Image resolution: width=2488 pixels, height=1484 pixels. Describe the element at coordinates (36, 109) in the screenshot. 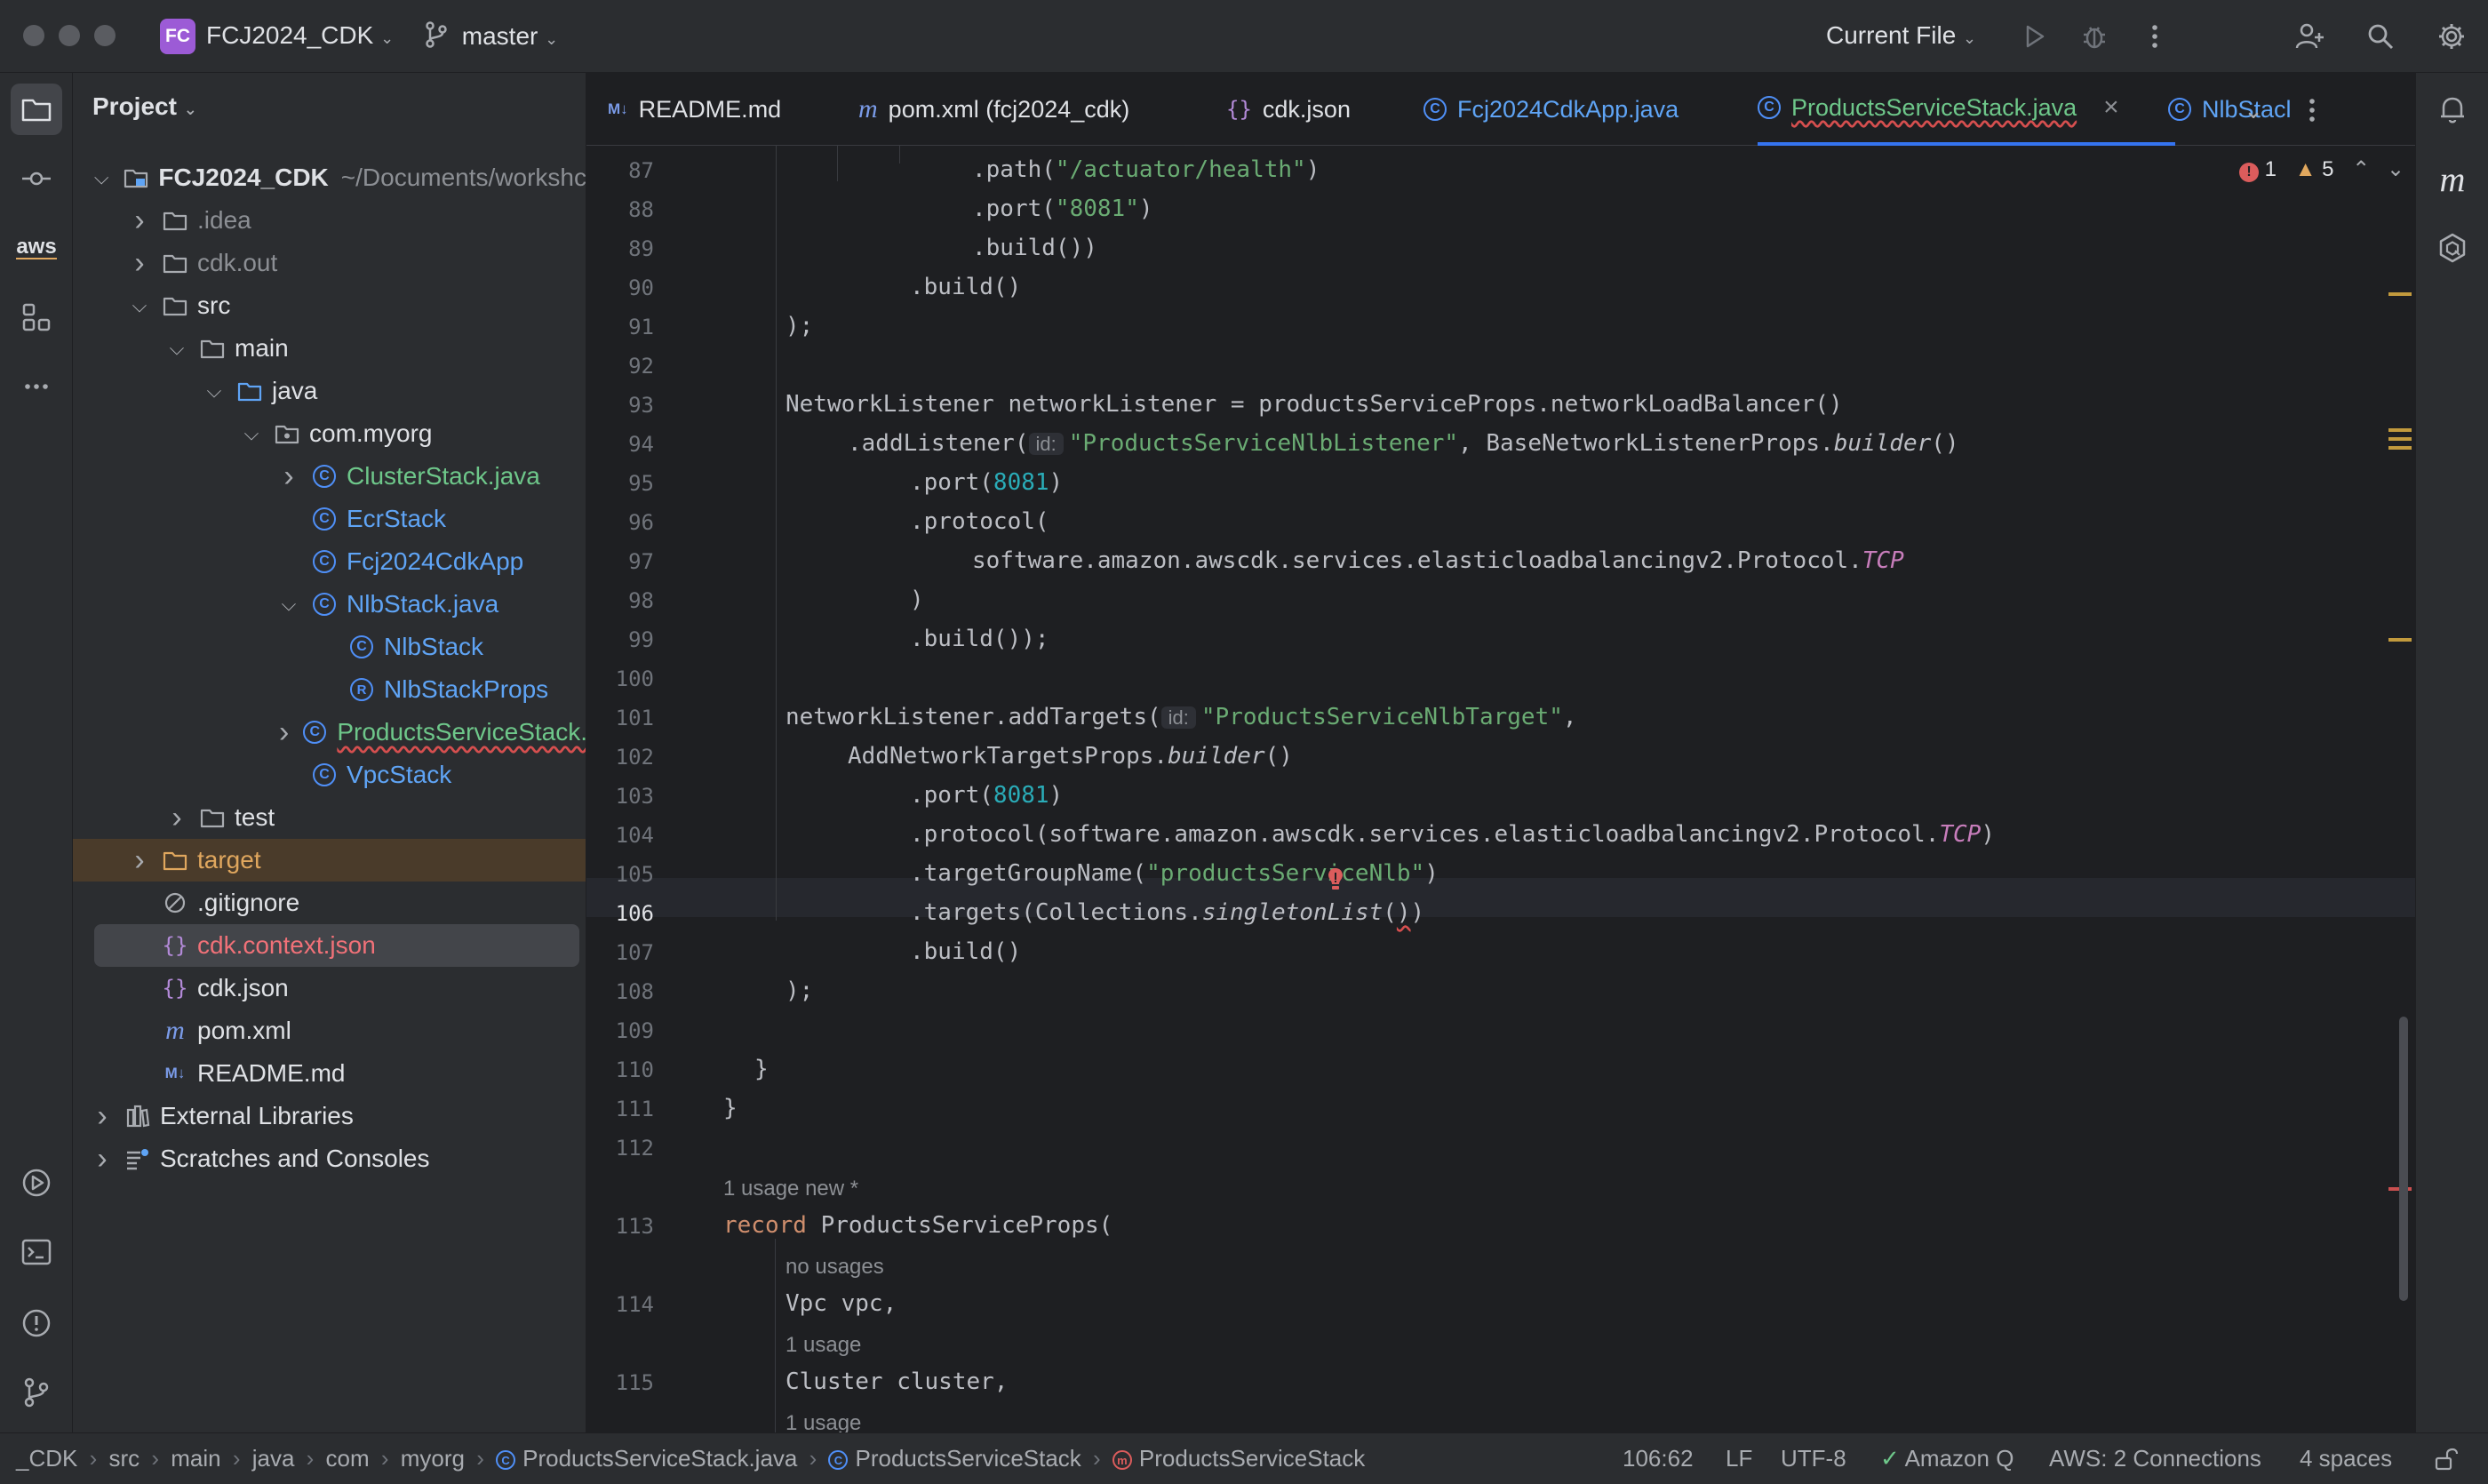

I see `project-tool-button` at that location.